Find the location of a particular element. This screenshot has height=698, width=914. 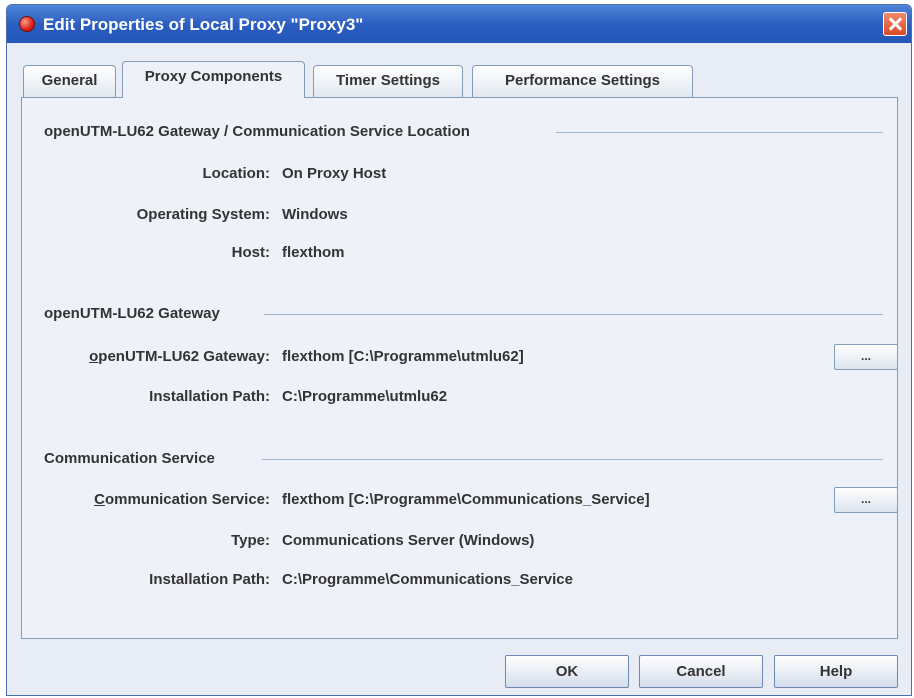

dialog-title: Edit Properties of Local Proxy "Proxy3" is located at coordinates (203, 24).